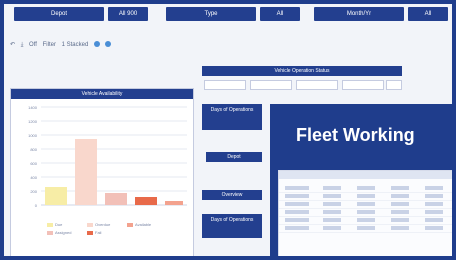 The width and height of the screenshot is (456, 260). I want to click on fleet-table-header, so click(365, 175).